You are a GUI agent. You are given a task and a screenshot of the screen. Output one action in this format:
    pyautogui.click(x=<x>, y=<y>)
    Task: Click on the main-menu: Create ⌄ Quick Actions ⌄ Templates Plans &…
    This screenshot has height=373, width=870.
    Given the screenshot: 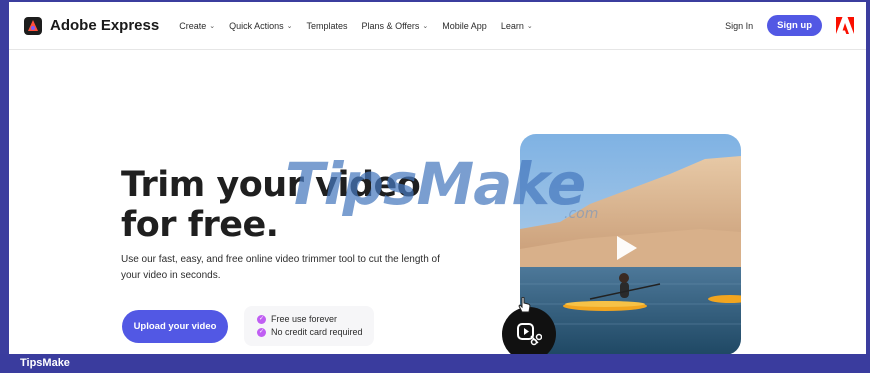 What is the action you would take?
    pyautogui.click(x=363, y=26)
    